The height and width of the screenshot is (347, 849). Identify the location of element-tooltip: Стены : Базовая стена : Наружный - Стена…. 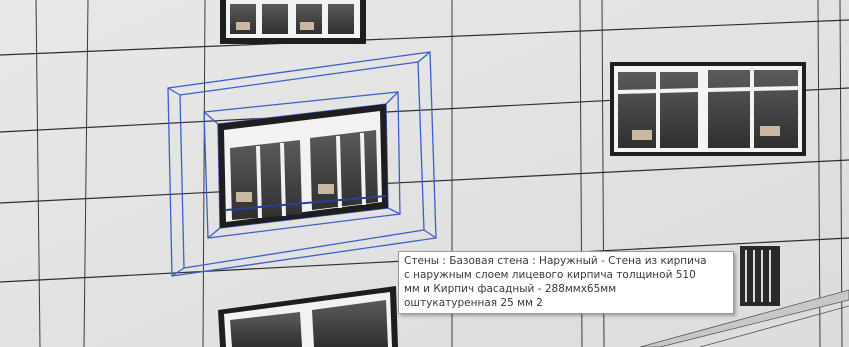
(566, 282).